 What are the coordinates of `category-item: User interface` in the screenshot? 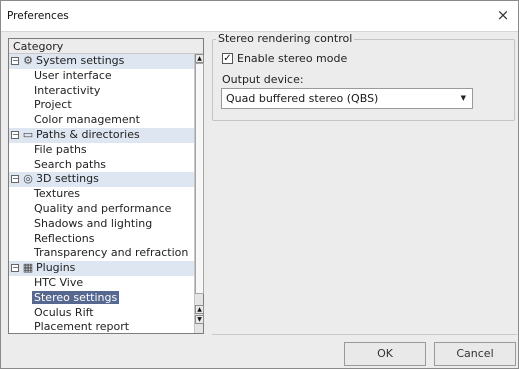 It's located at (101, 76).